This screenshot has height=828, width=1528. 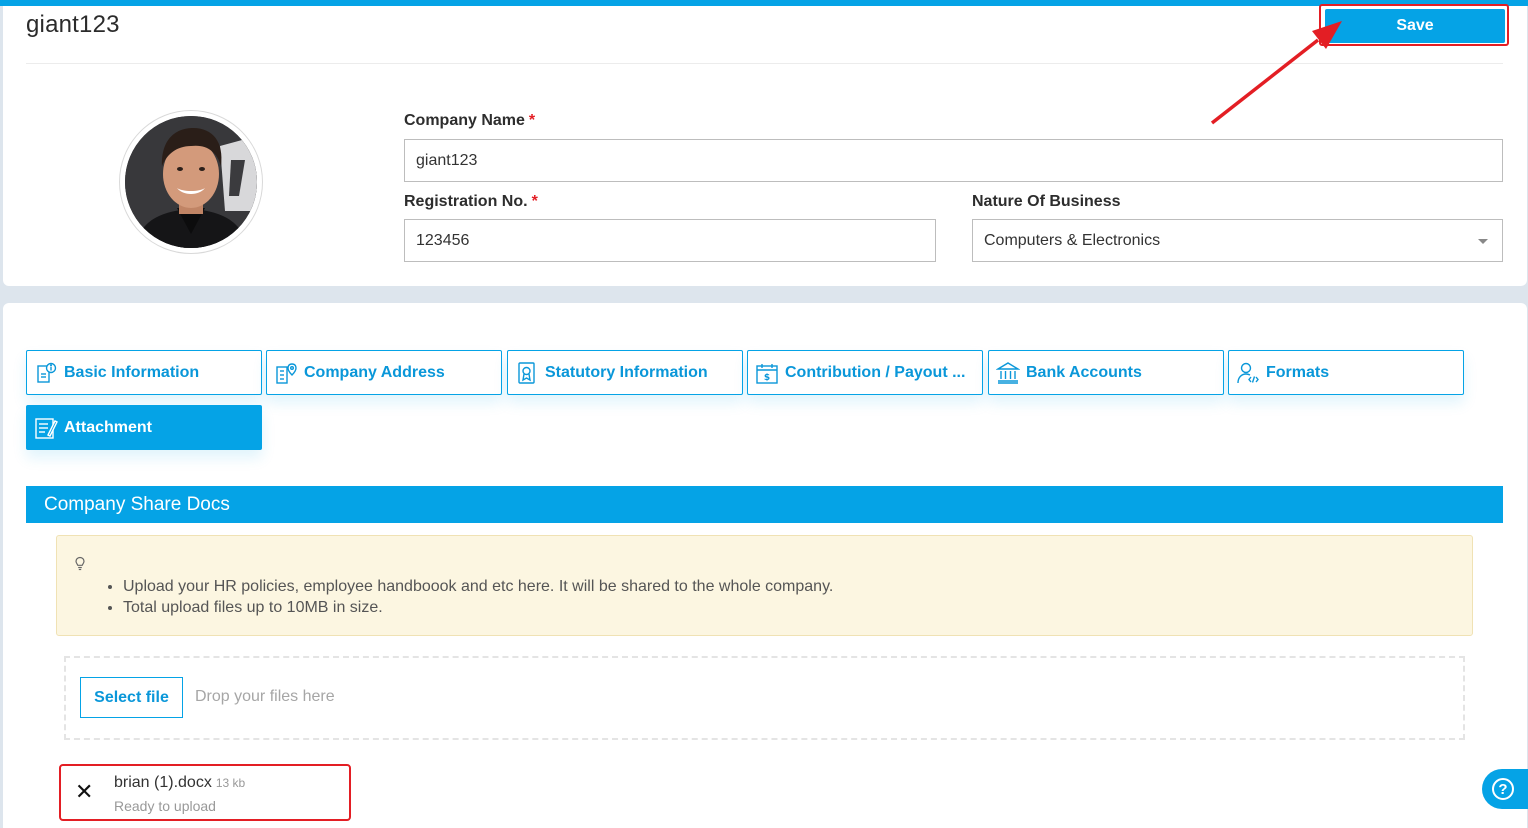 I want to click on help-button: ?, so click(x=1505, y=789).